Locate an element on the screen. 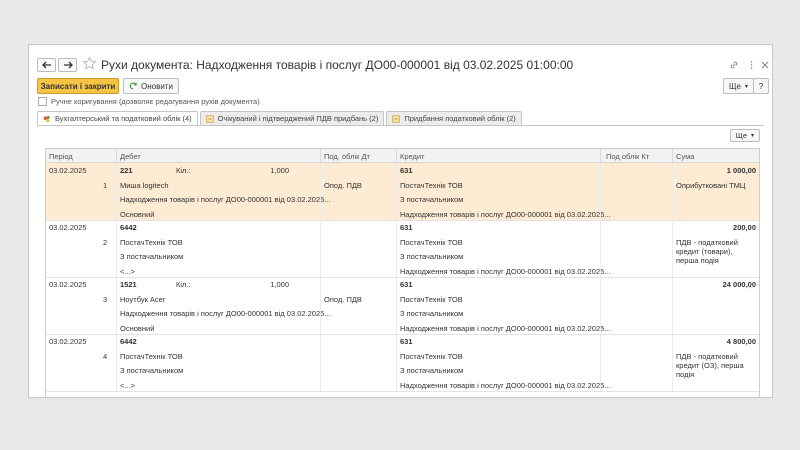 This screenshot has height=450, width=800. forward-button is located at coordinates (67, 65).